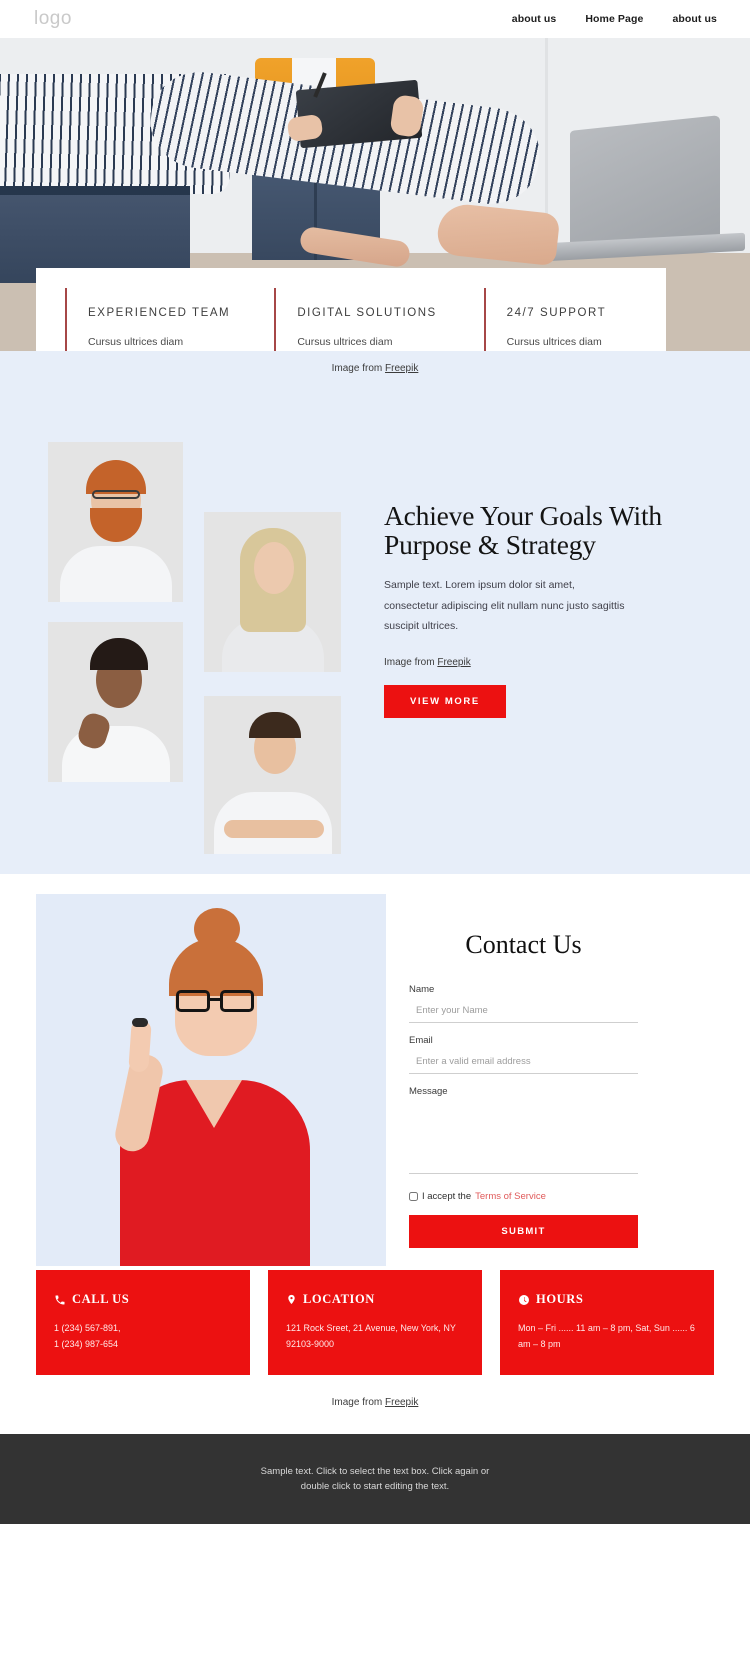 Image resolution: width=750 pixels, height=1672 pixels. What do you see at coordinates (291, 1299) in the screenshot?
I see `location-pin-icon` at bounding box center [291, 1299].